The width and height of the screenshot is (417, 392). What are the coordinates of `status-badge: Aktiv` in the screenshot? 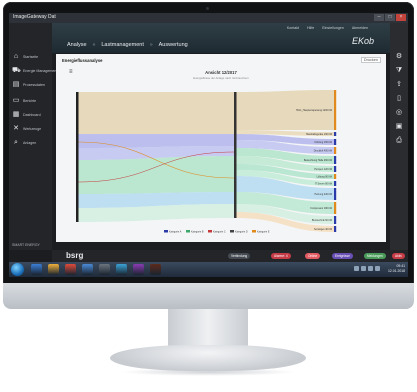 It's located at (398, 256).